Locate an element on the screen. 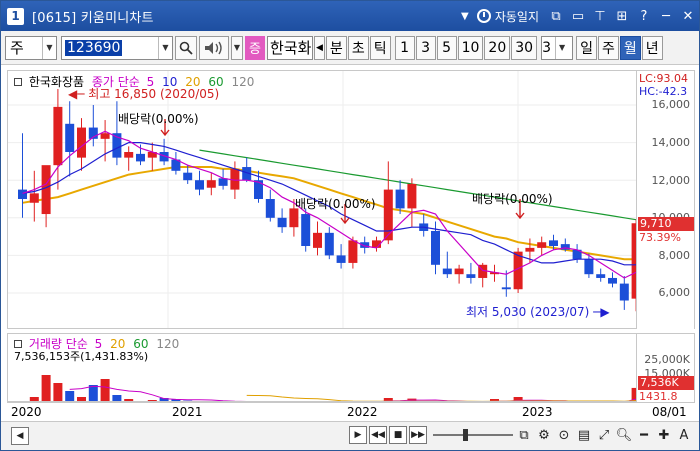  stock-code-input: 123690 ▼ is located at coordinates (117, 47).